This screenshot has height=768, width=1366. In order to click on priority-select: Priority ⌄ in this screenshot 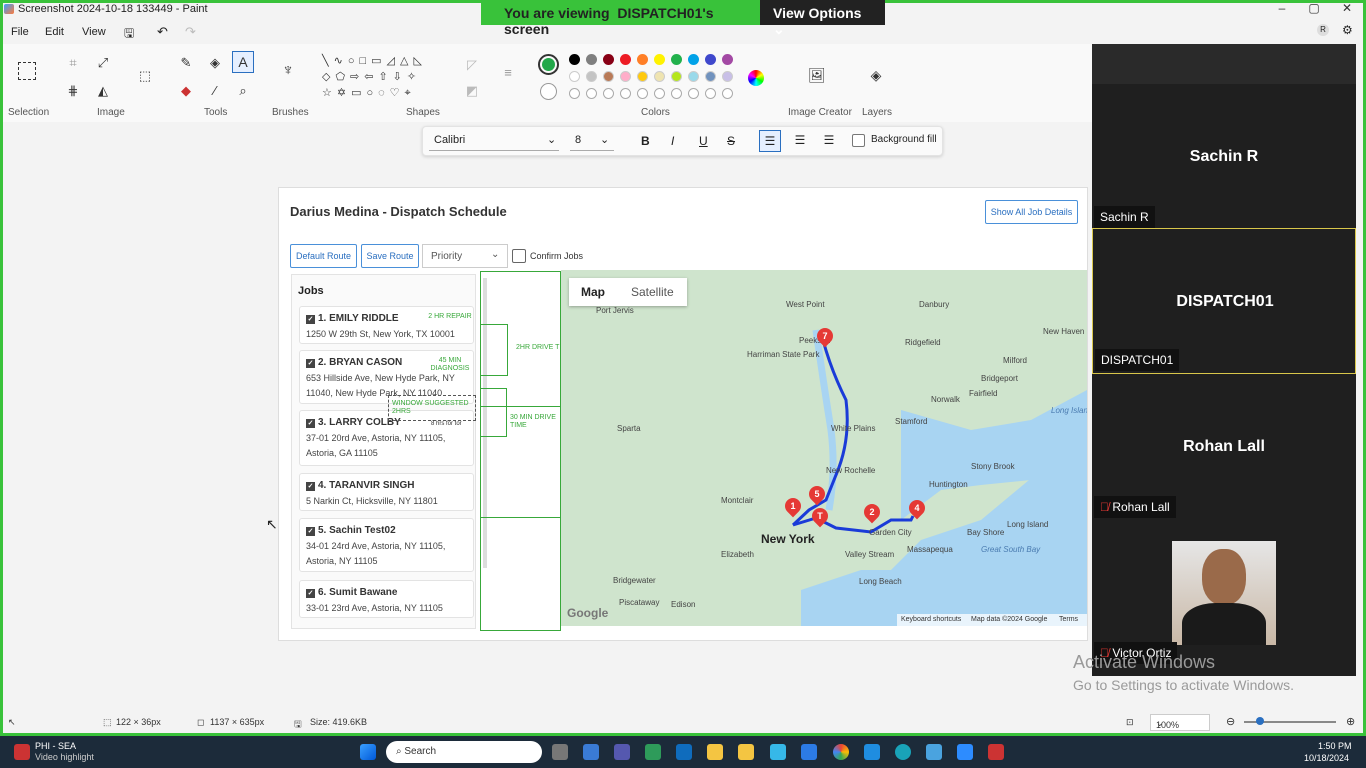, I will do `click(465, 256)`.